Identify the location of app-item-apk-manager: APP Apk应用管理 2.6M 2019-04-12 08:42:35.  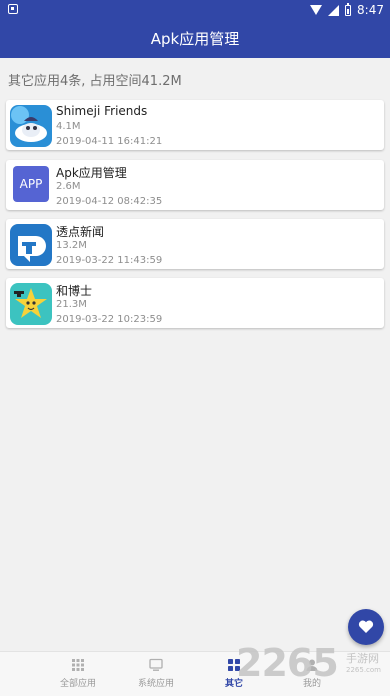
(195, 185).